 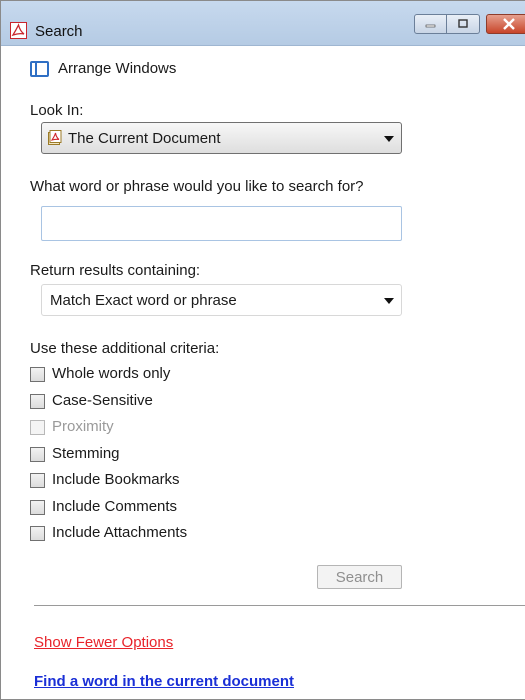 What do you see at coordinates (144, 138) in the screenshot?
I see `look-in-selected-value: The Current Document` at bounding box center [144, 138].